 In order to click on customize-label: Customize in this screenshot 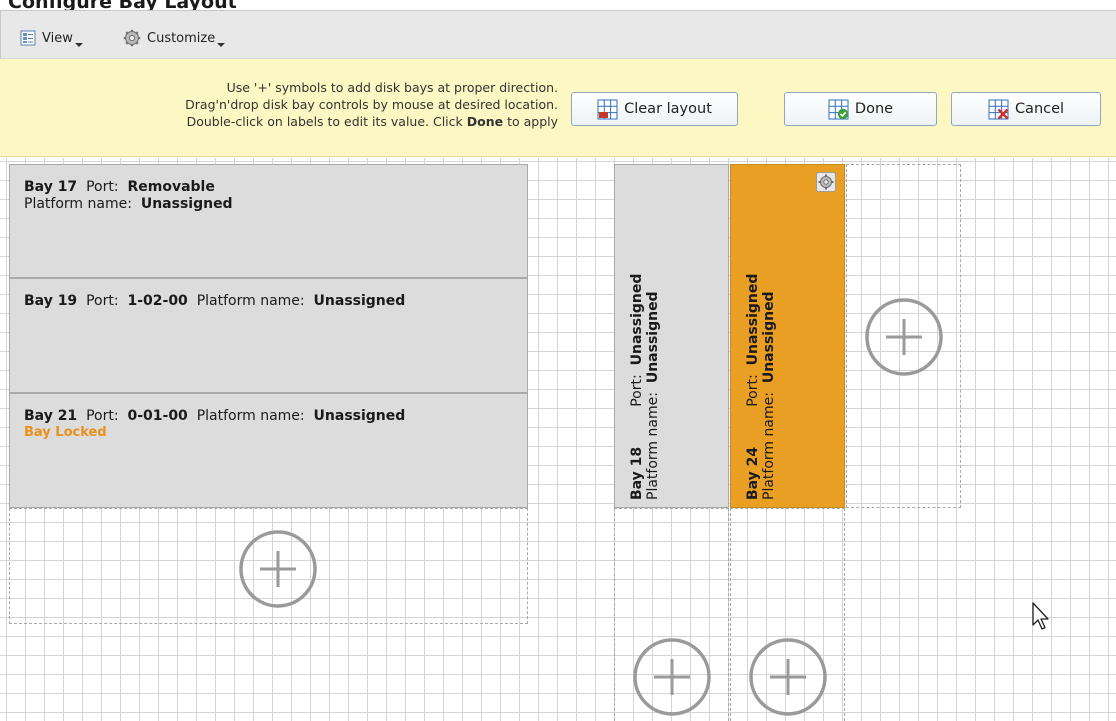, I will do `click(181, 38)`.